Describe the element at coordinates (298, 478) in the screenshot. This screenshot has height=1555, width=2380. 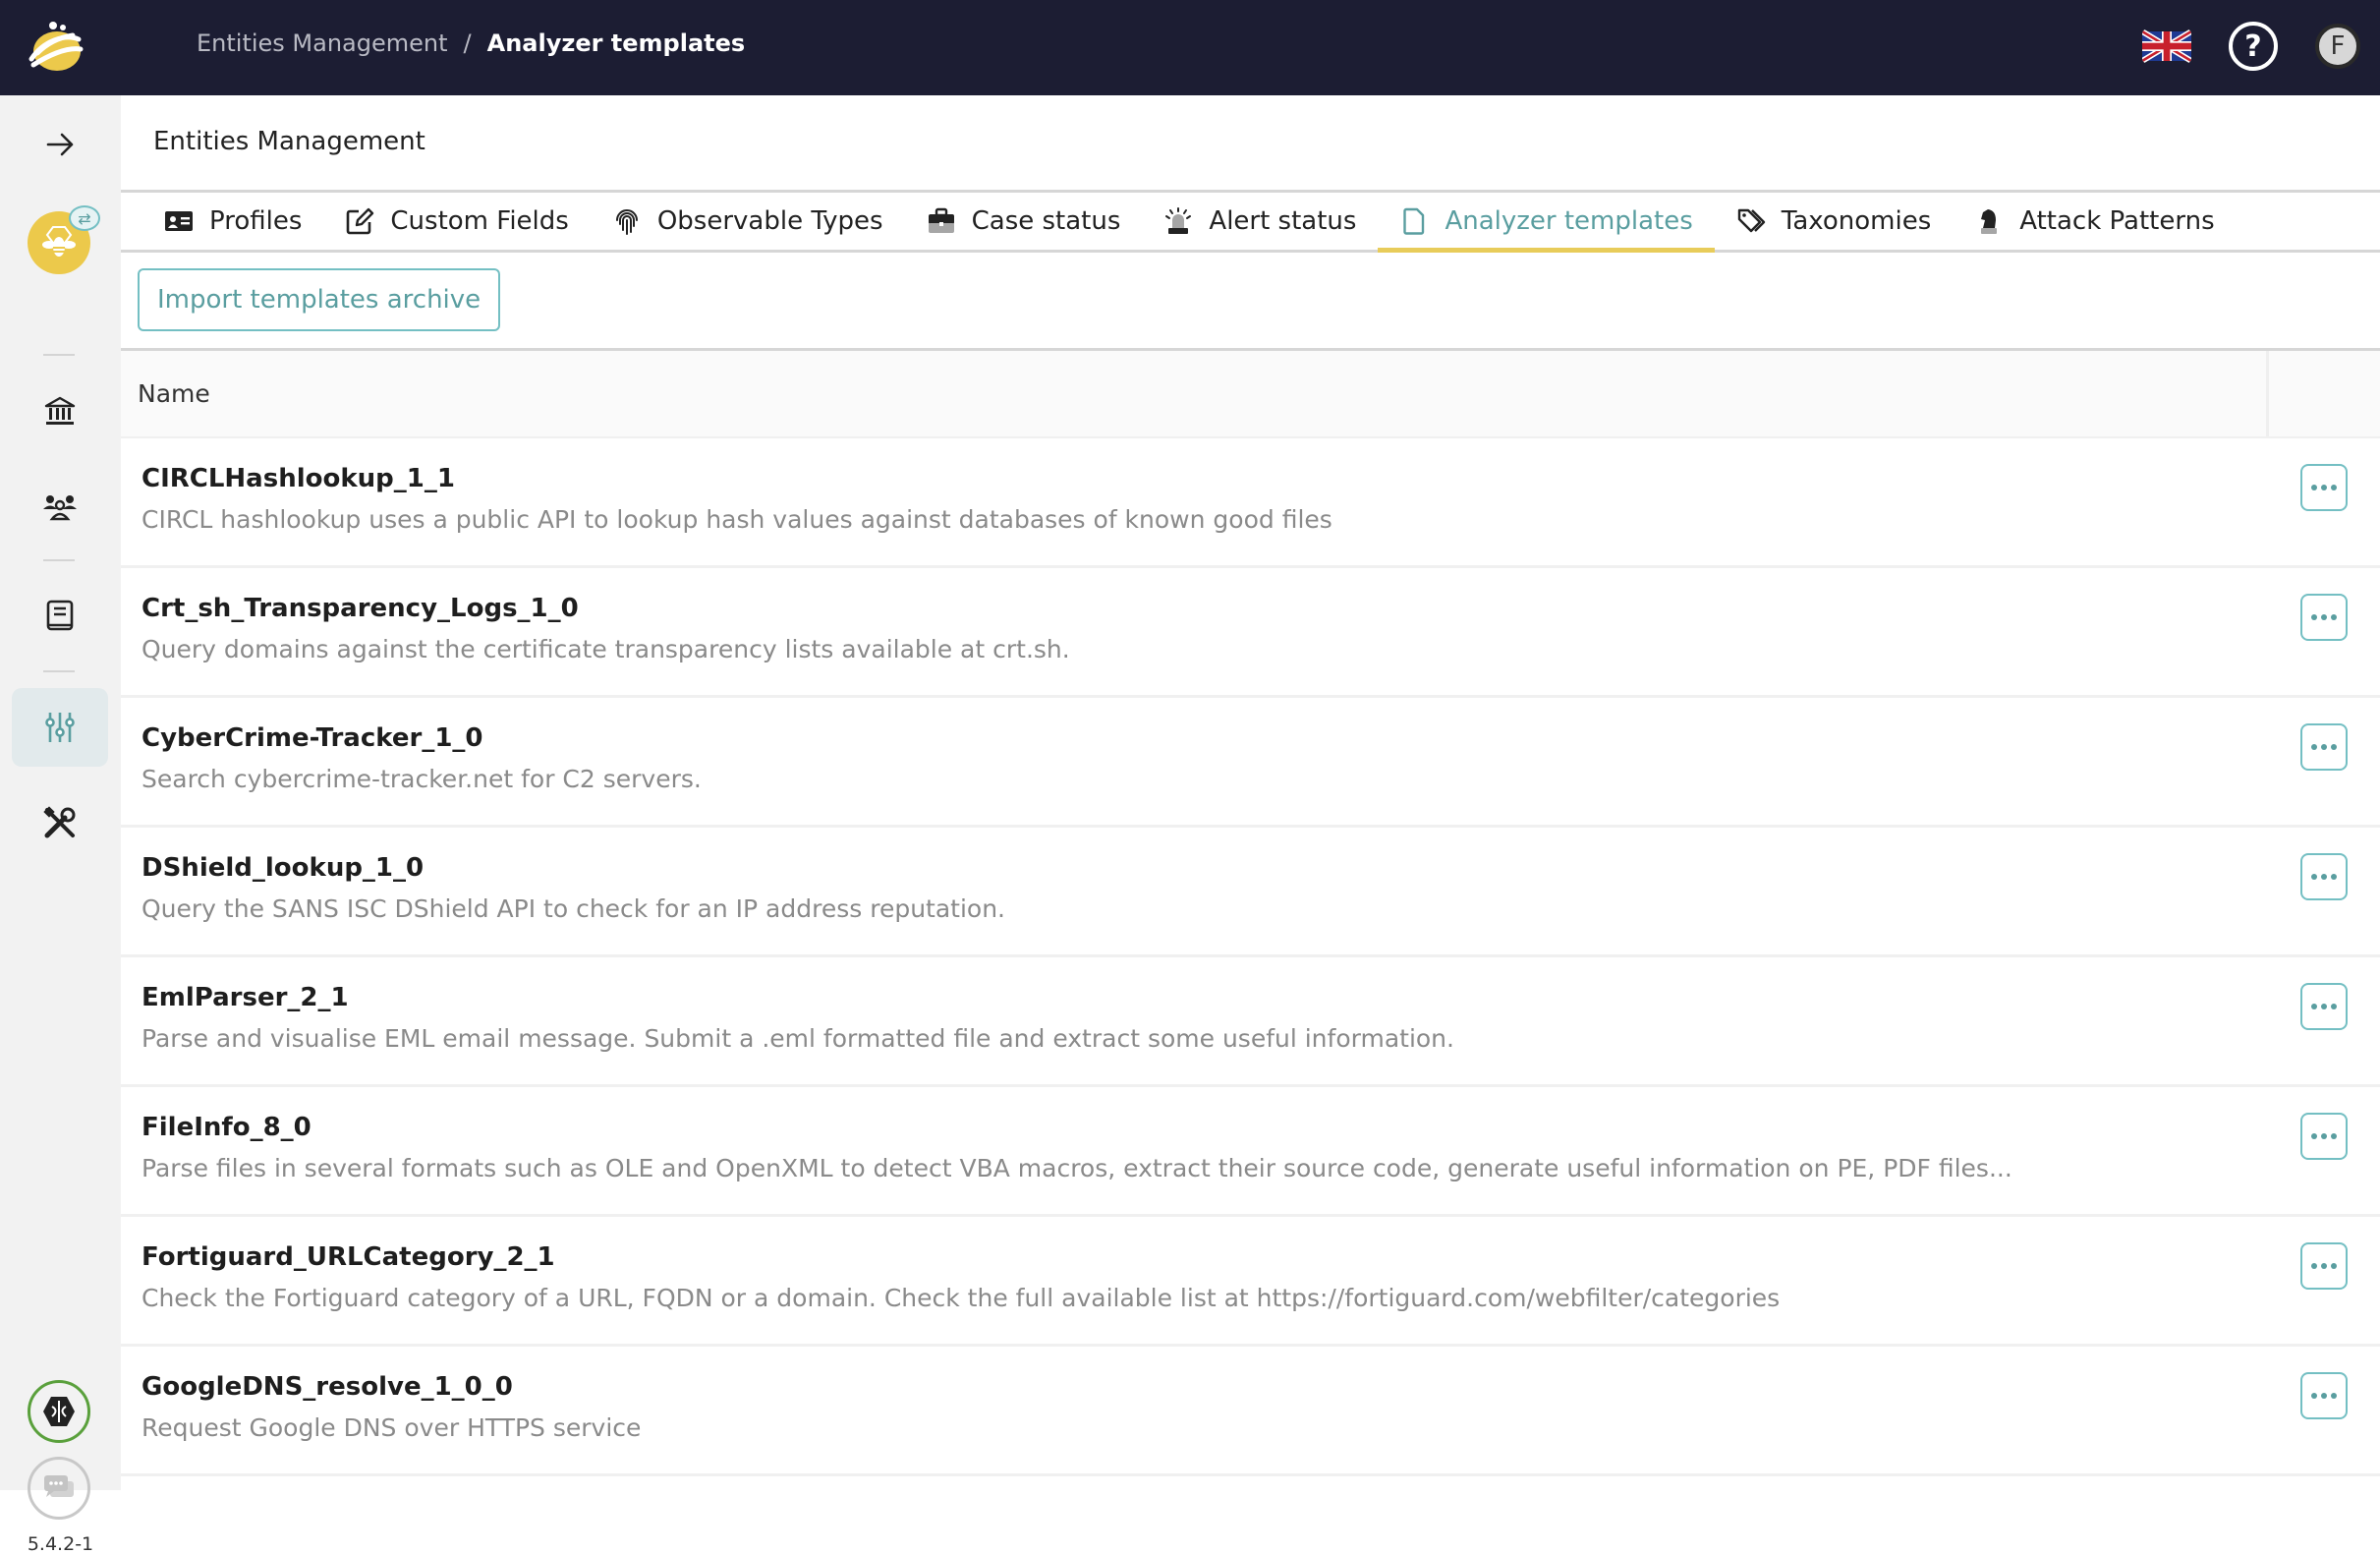
I see `template-name: CIRCLHashlookup_1_1` at that location.